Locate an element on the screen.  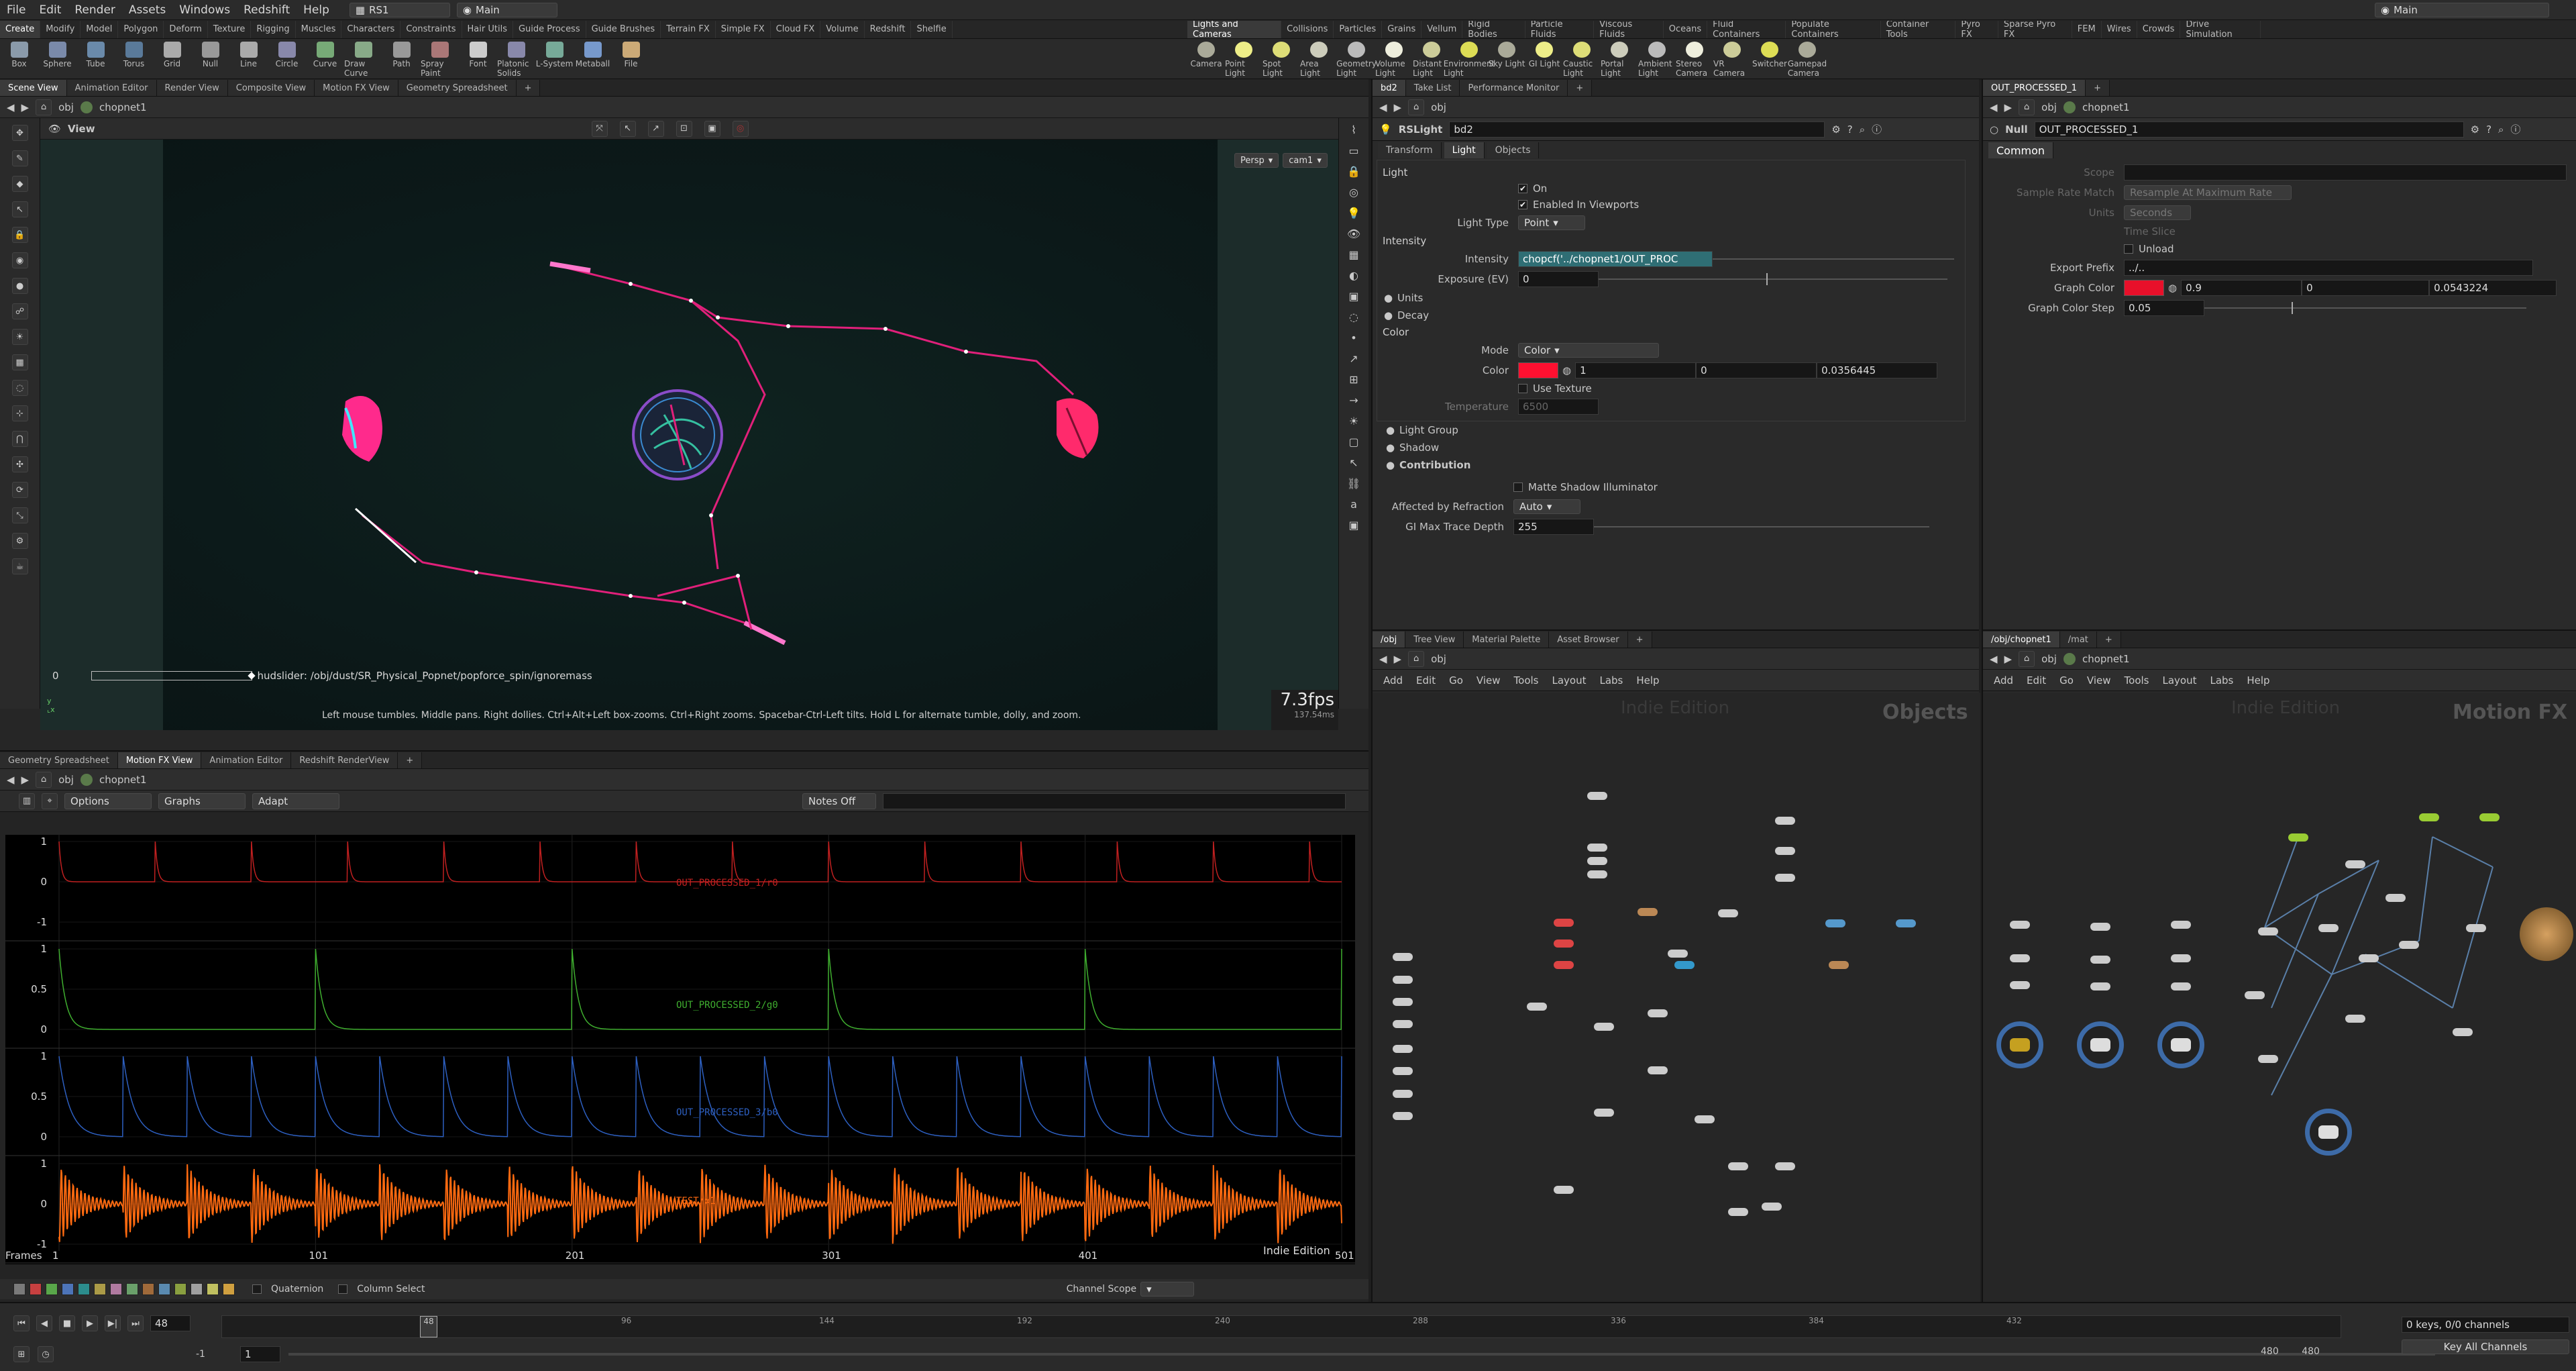
tab-redshift-renderview: Redshift RenderView is located at coordinates (344, 760).